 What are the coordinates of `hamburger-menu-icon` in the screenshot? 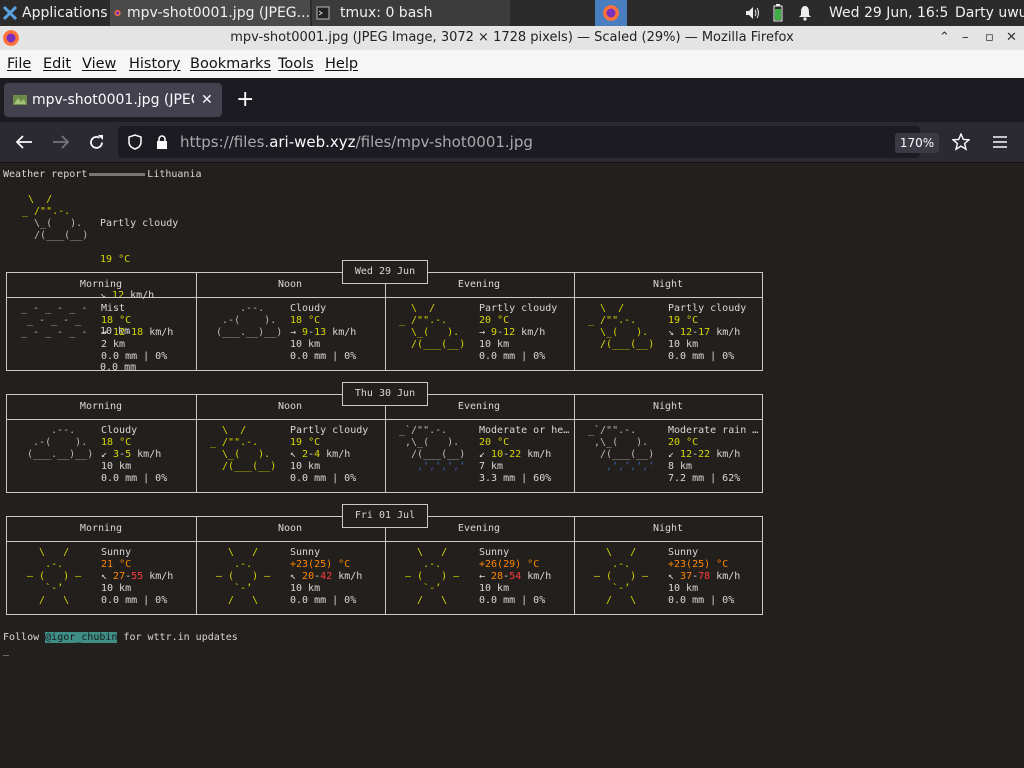 It's located at (1000, 142).